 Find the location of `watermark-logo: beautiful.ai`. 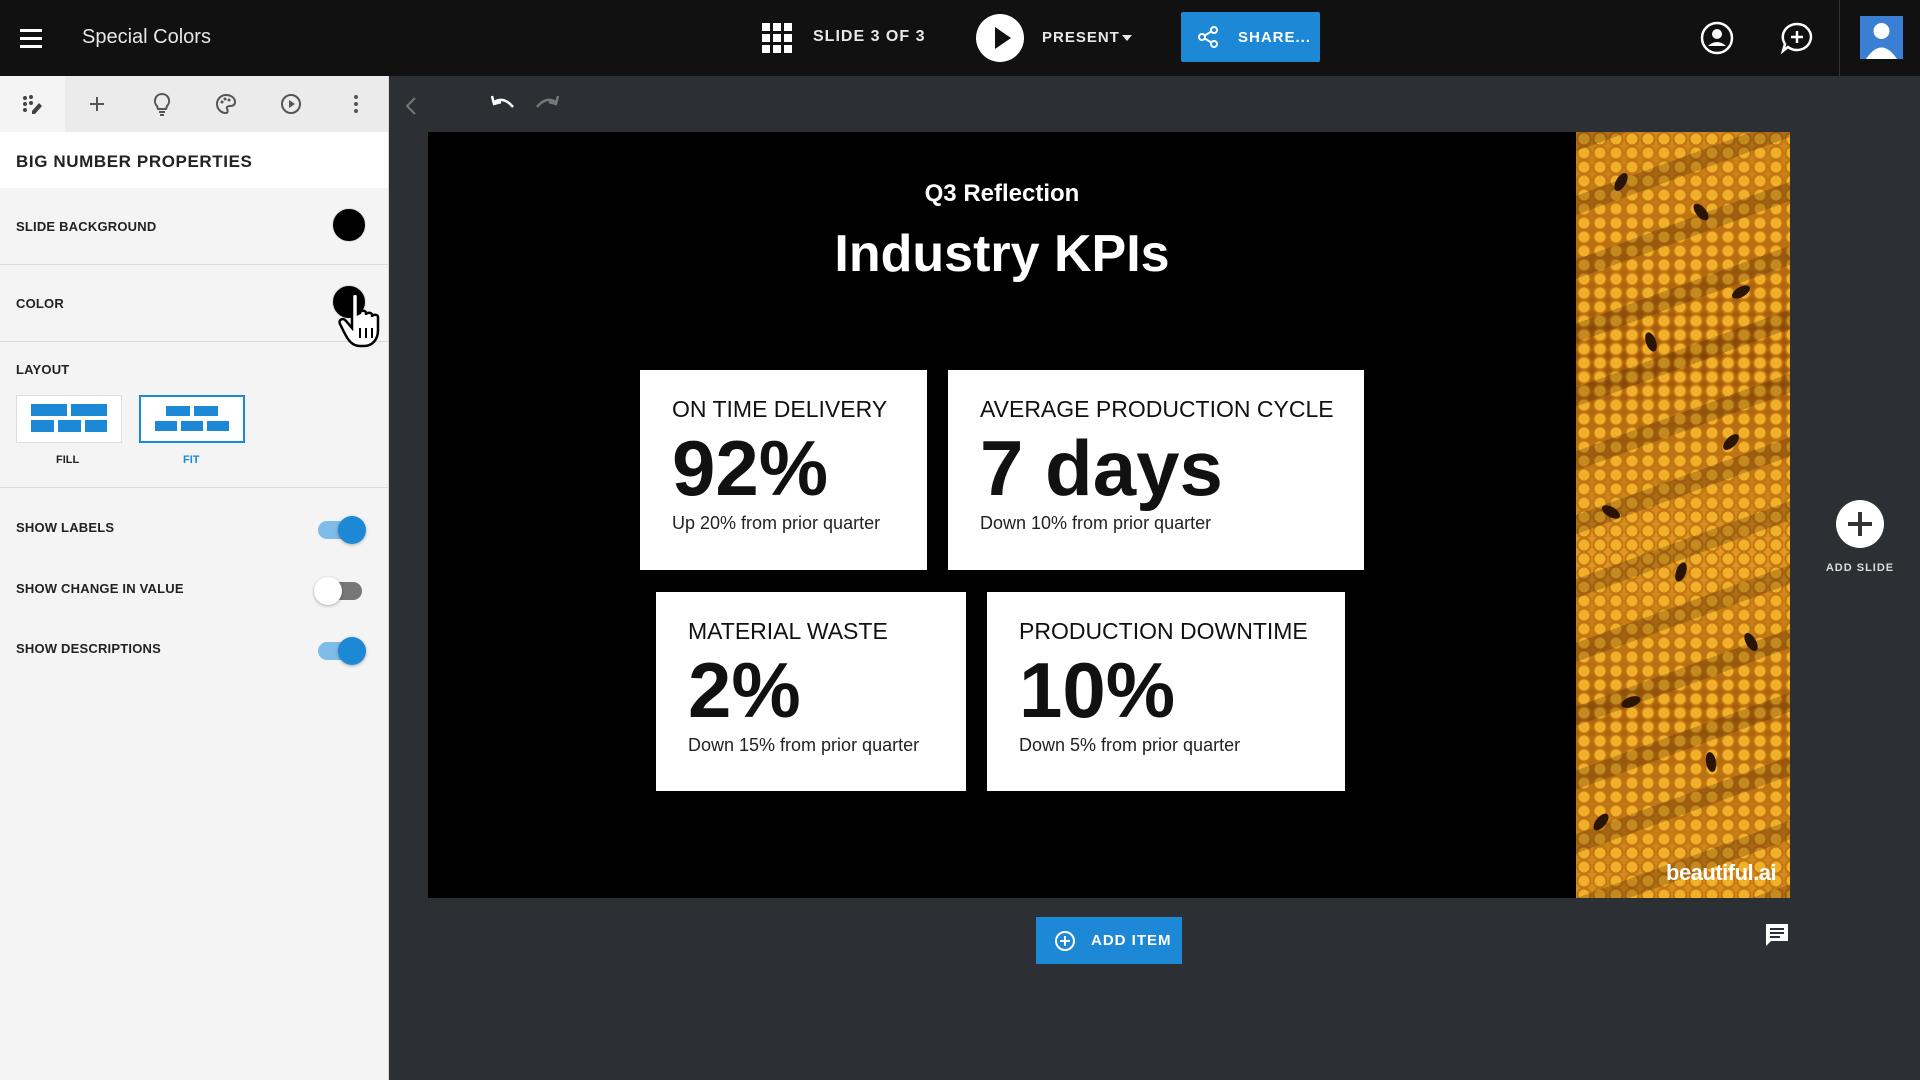

watermark-logo: beautiful.ai is located at coordinates (1721, 872).